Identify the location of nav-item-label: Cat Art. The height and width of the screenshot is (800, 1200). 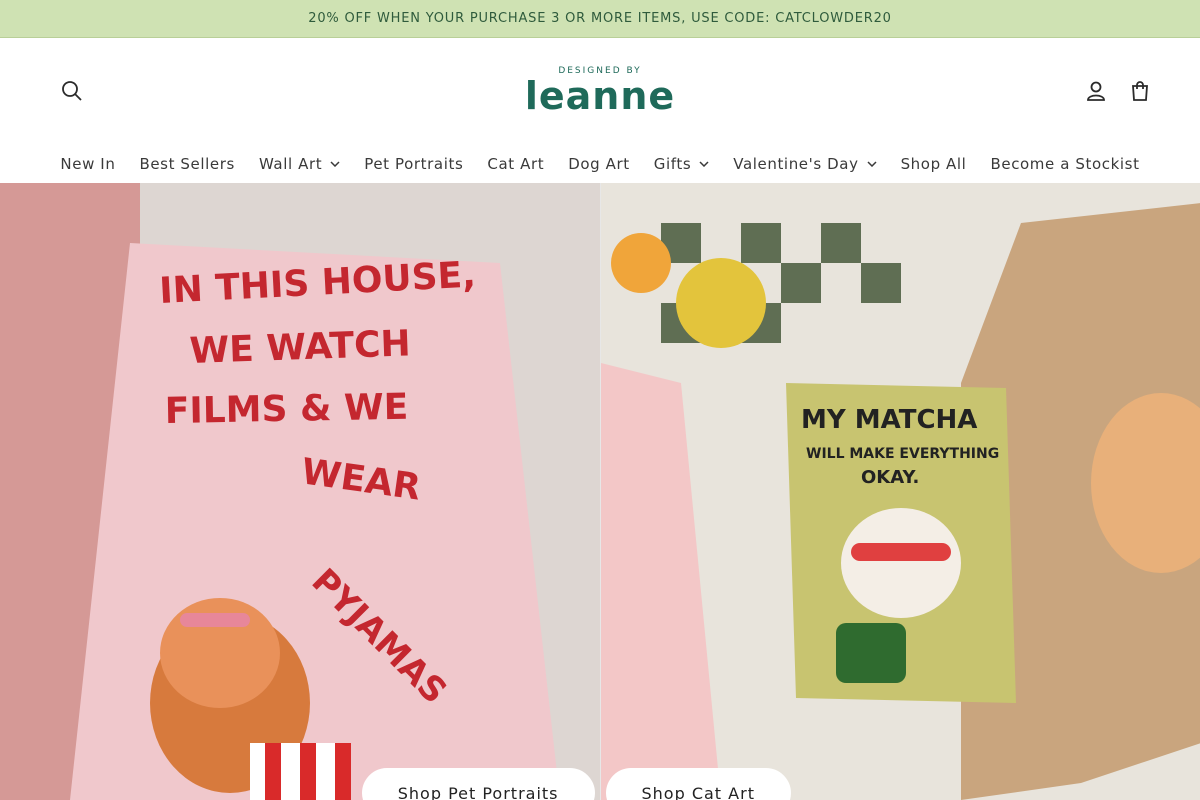
(516, 164).